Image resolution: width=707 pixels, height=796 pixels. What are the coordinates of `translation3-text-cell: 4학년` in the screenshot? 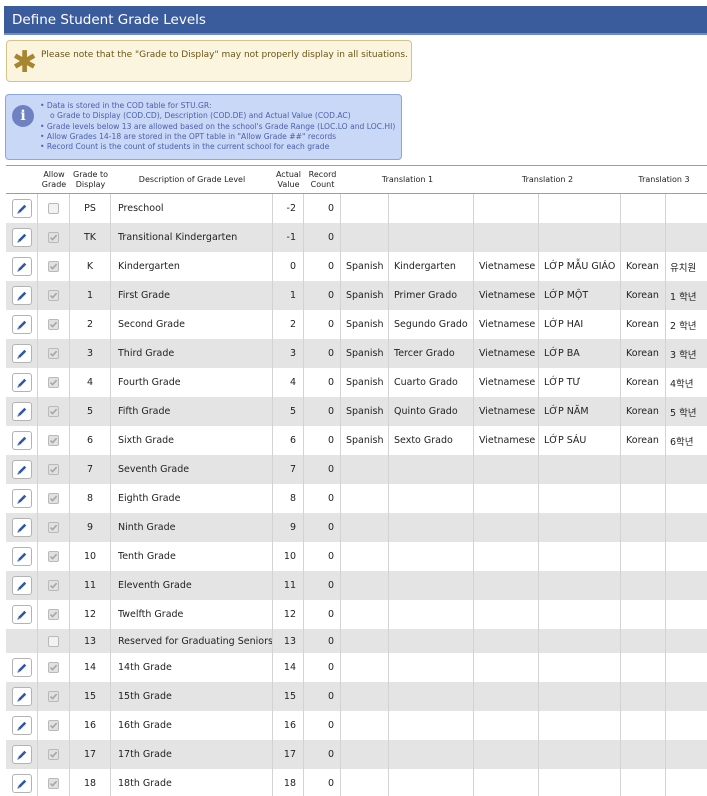 It's located at (686, 382).